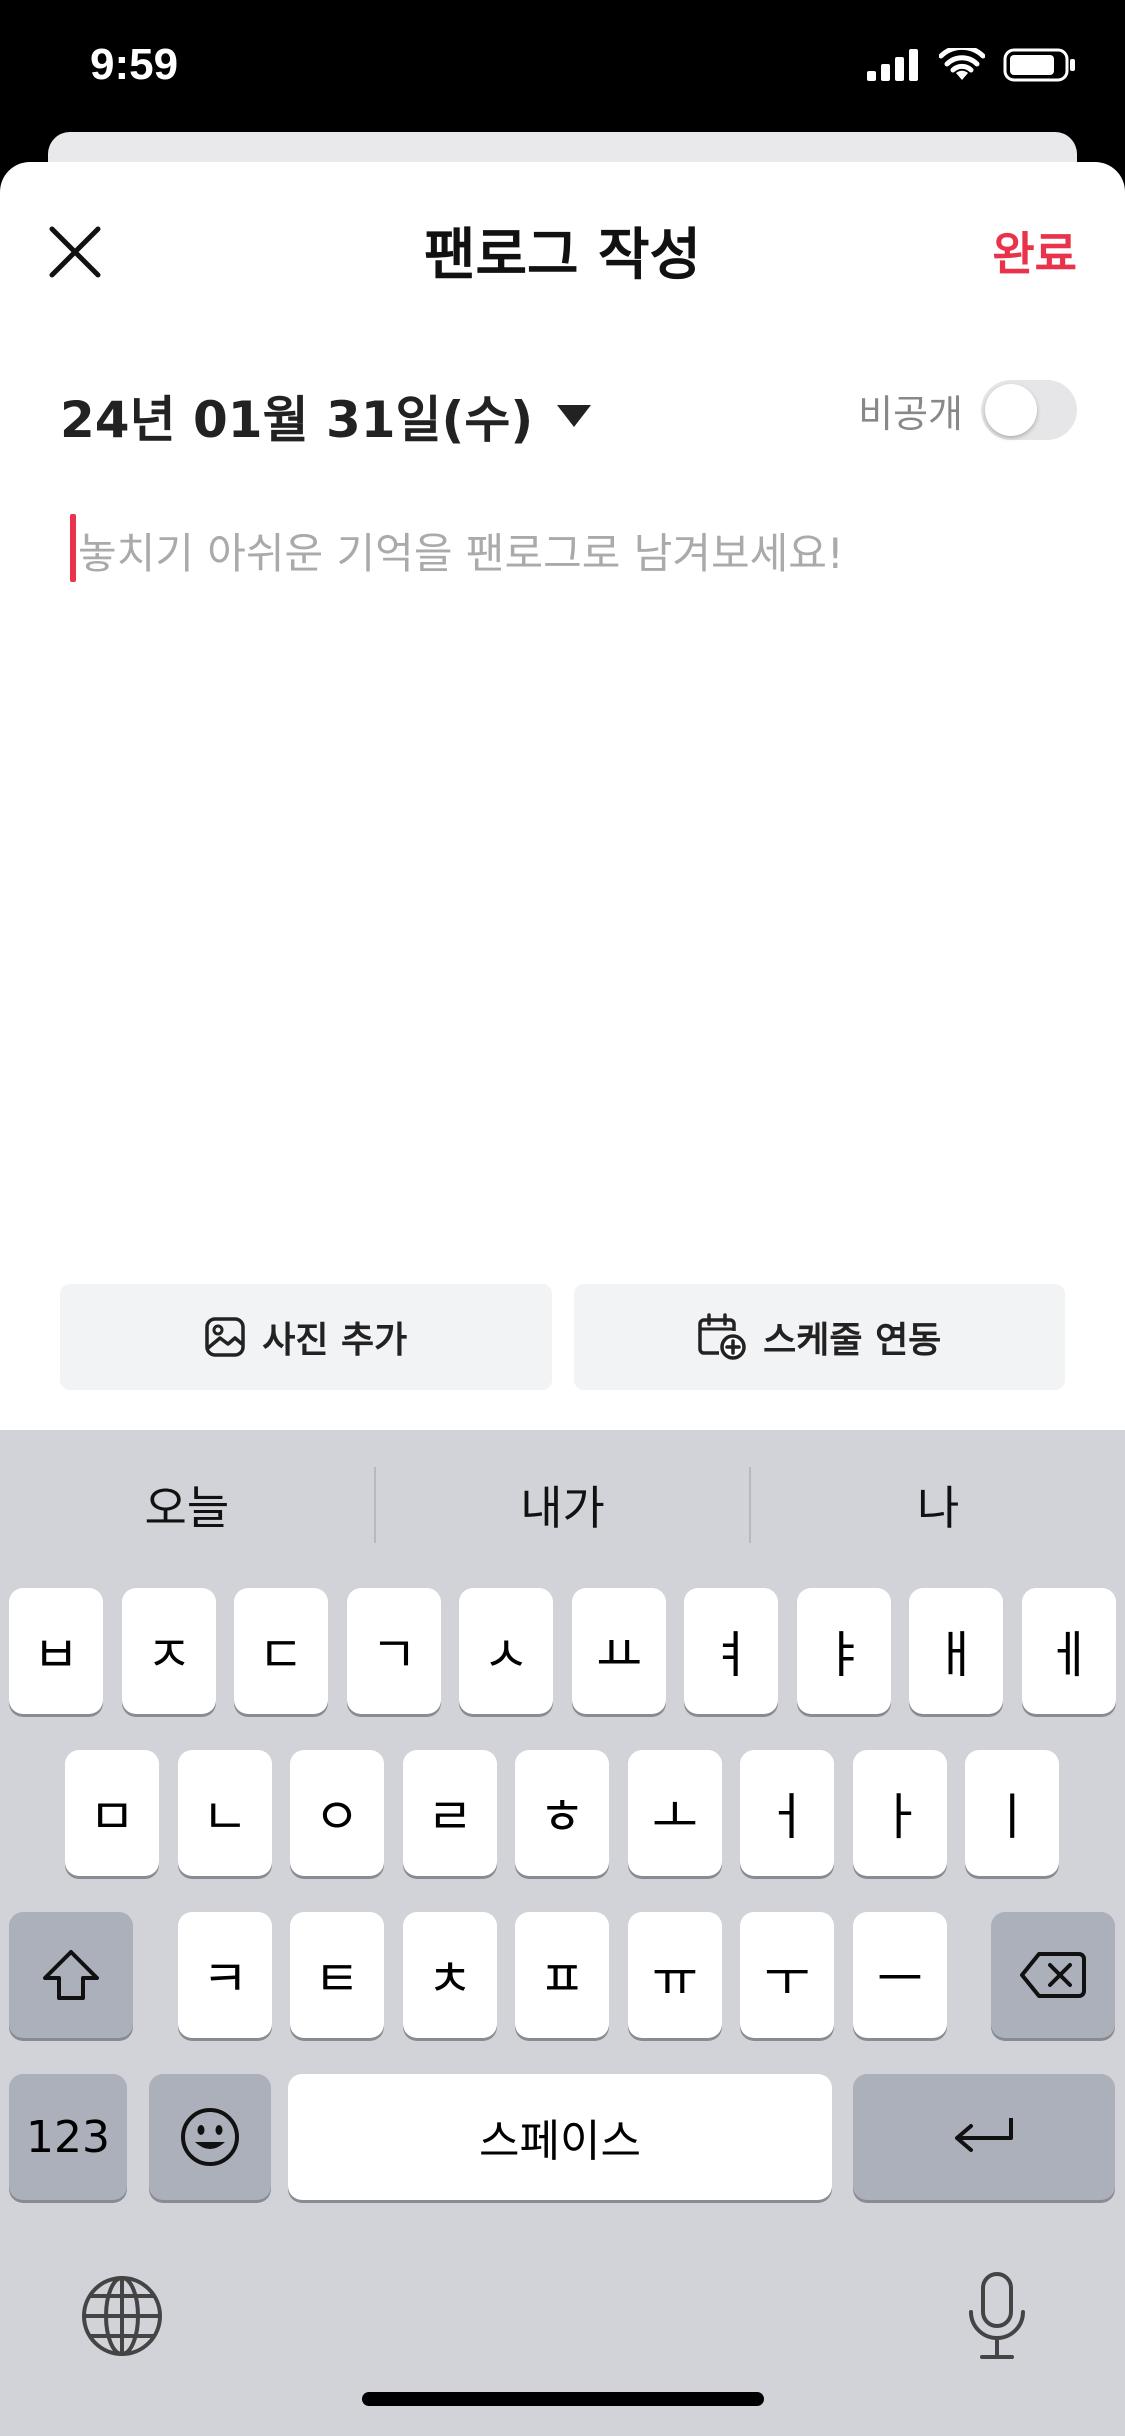 Image resolution: width=1125 pixels, height=2436 pixels. Describe the element at coordinates (1039, 65) in the screenshot. I see `battery-icon` at that location.